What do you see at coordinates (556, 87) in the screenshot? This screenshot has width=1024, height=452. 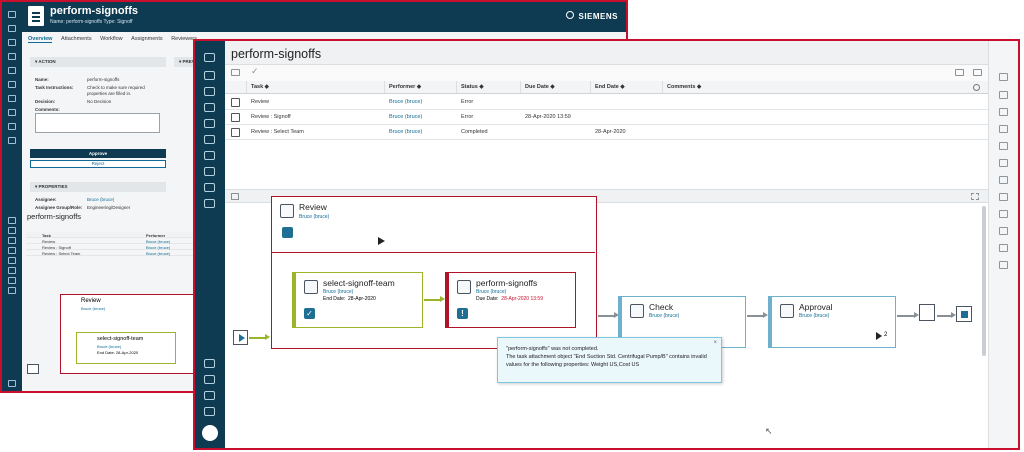 I see `col-due-date: Due Date ◆` at bounding box center [556, 87].